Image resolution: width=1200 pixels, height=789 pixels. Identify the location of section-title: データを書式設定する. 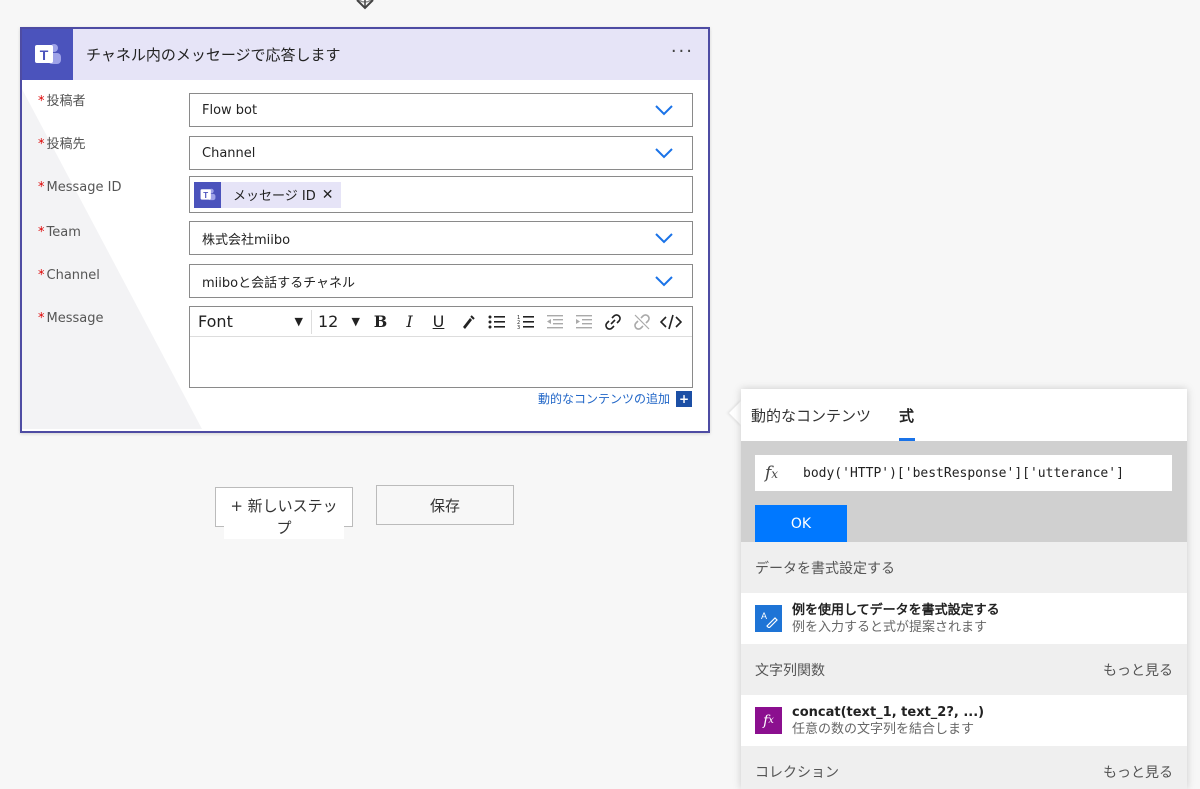
(825, 568).